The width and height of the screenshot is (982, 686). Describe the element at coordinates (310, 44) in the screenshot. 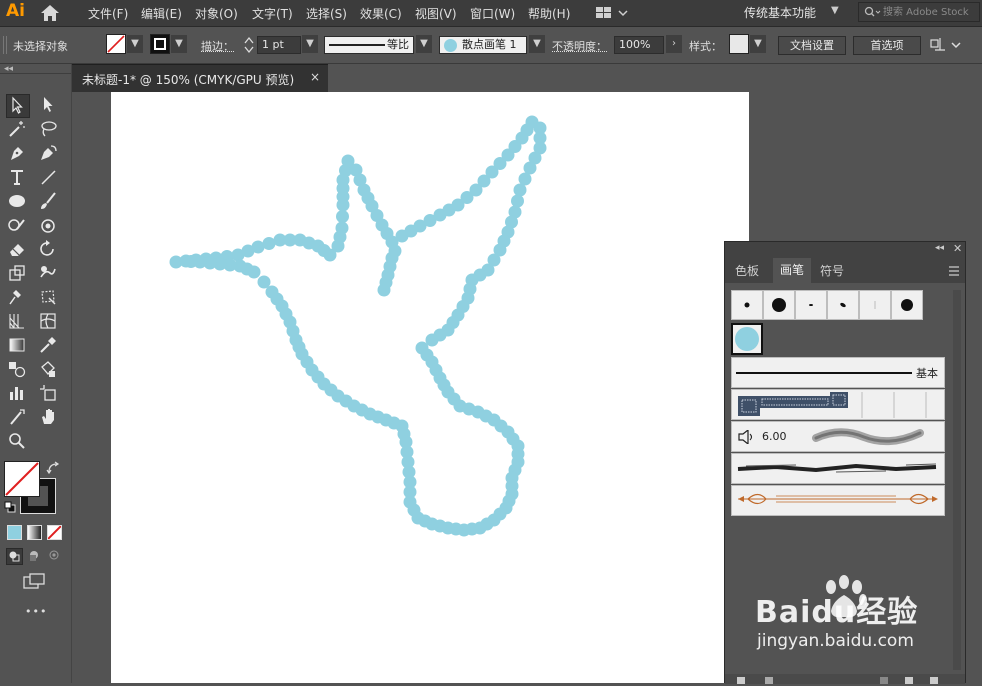

I see `stroke-weight-dropdown: ▼` at that location.